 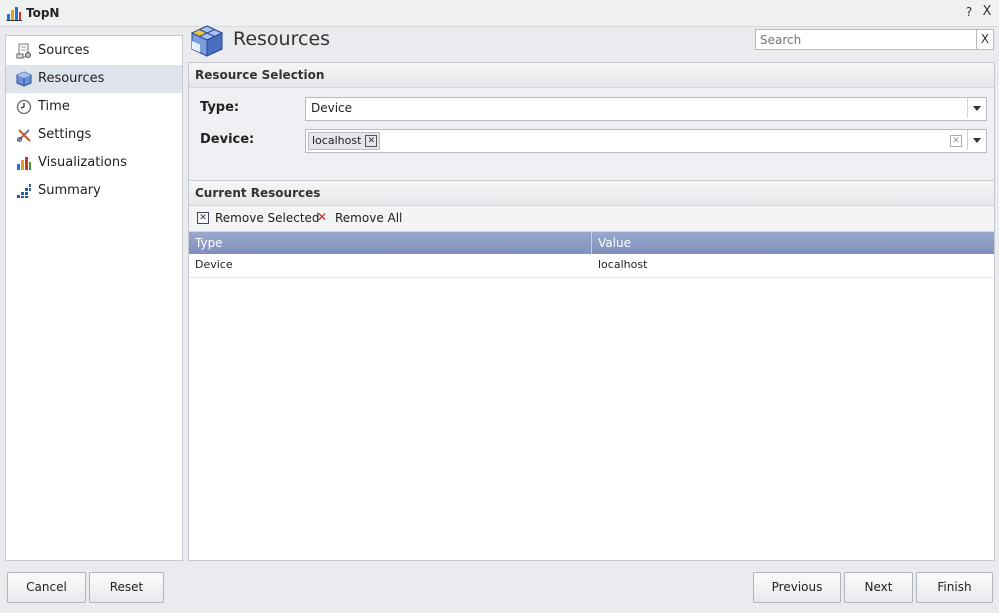 I want to click on title-bar, so click(x=499, y=13).